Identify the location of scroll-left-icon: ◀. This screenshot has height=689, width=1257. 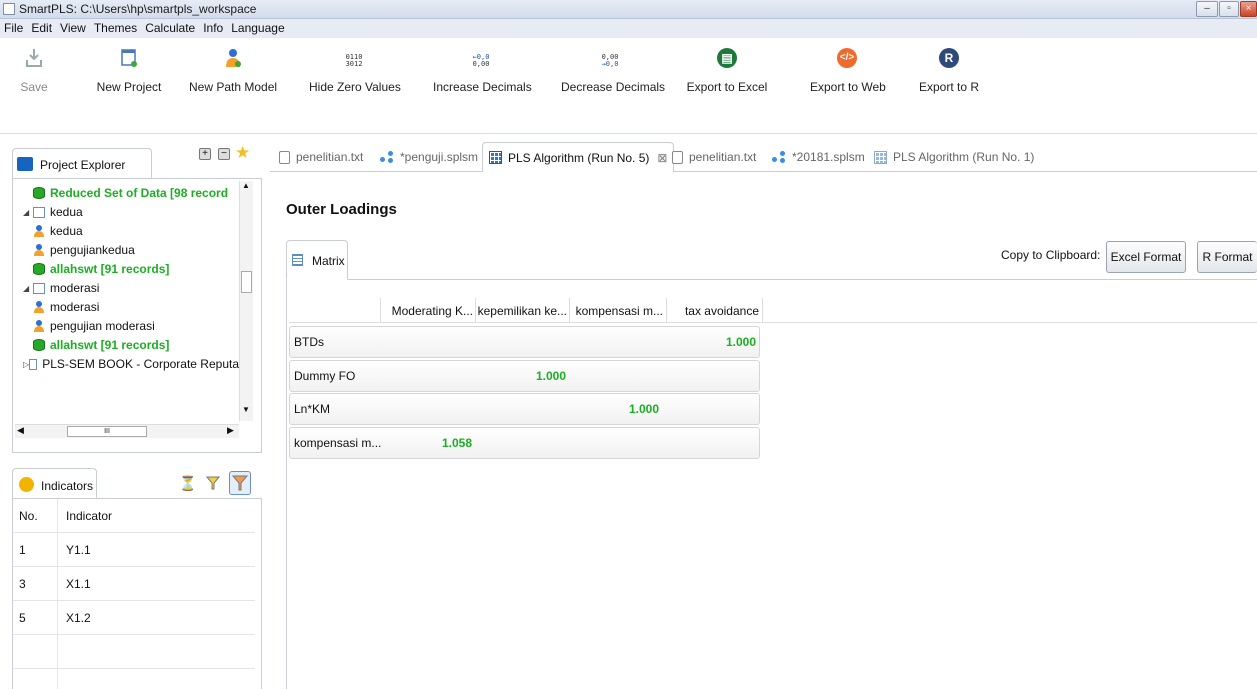
(20, 430).